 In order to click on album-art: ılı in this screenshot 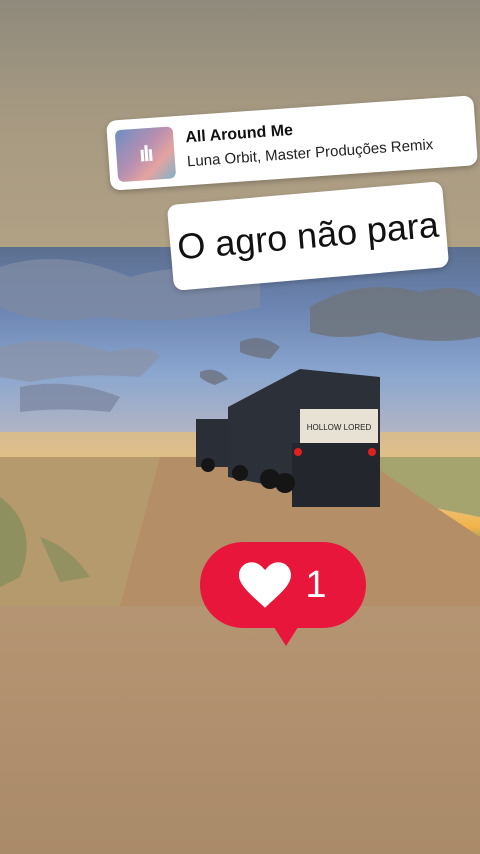, I will do `click(145, 154)`.